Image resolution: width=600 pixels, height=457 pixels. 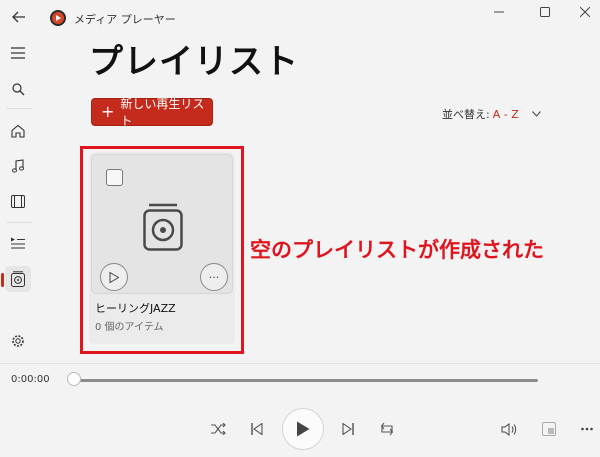 I want to click on previous-icon, so click(x=257, y=429).